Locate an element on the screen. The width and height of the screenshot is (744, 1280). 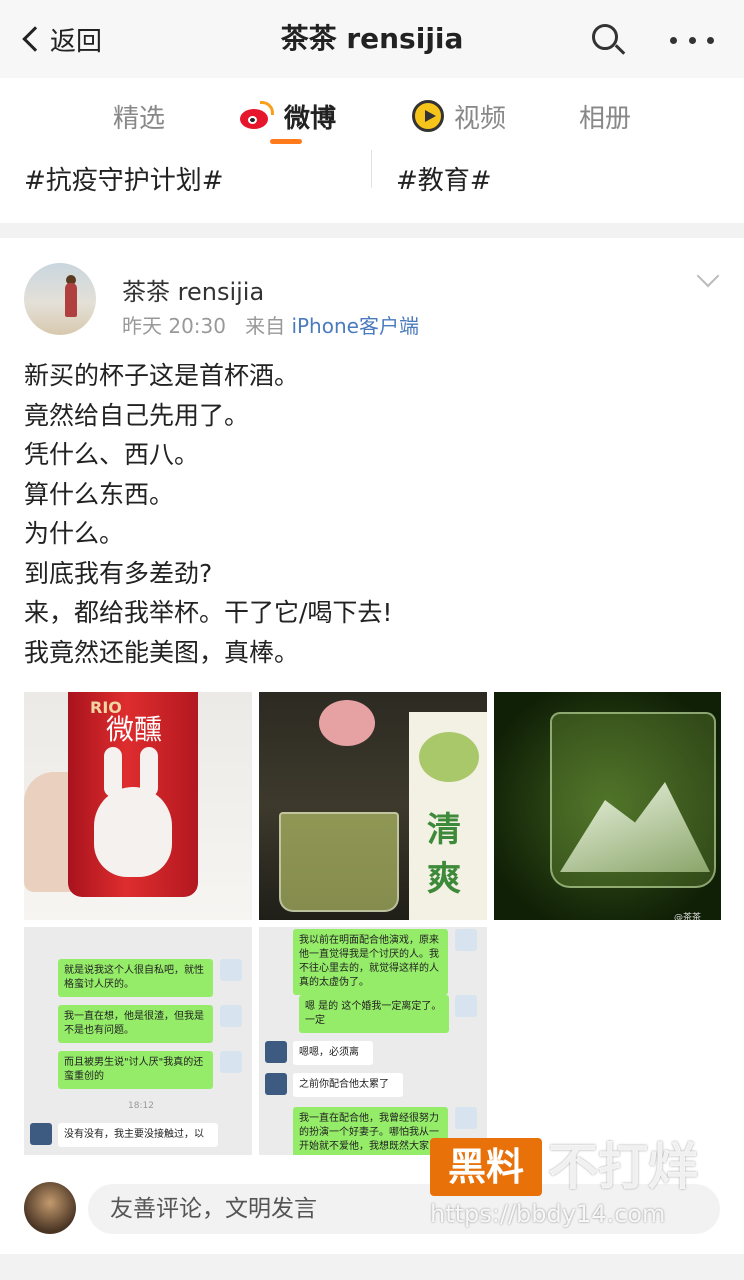
tab-featured: 精选 is located at coordinates (139, 116).